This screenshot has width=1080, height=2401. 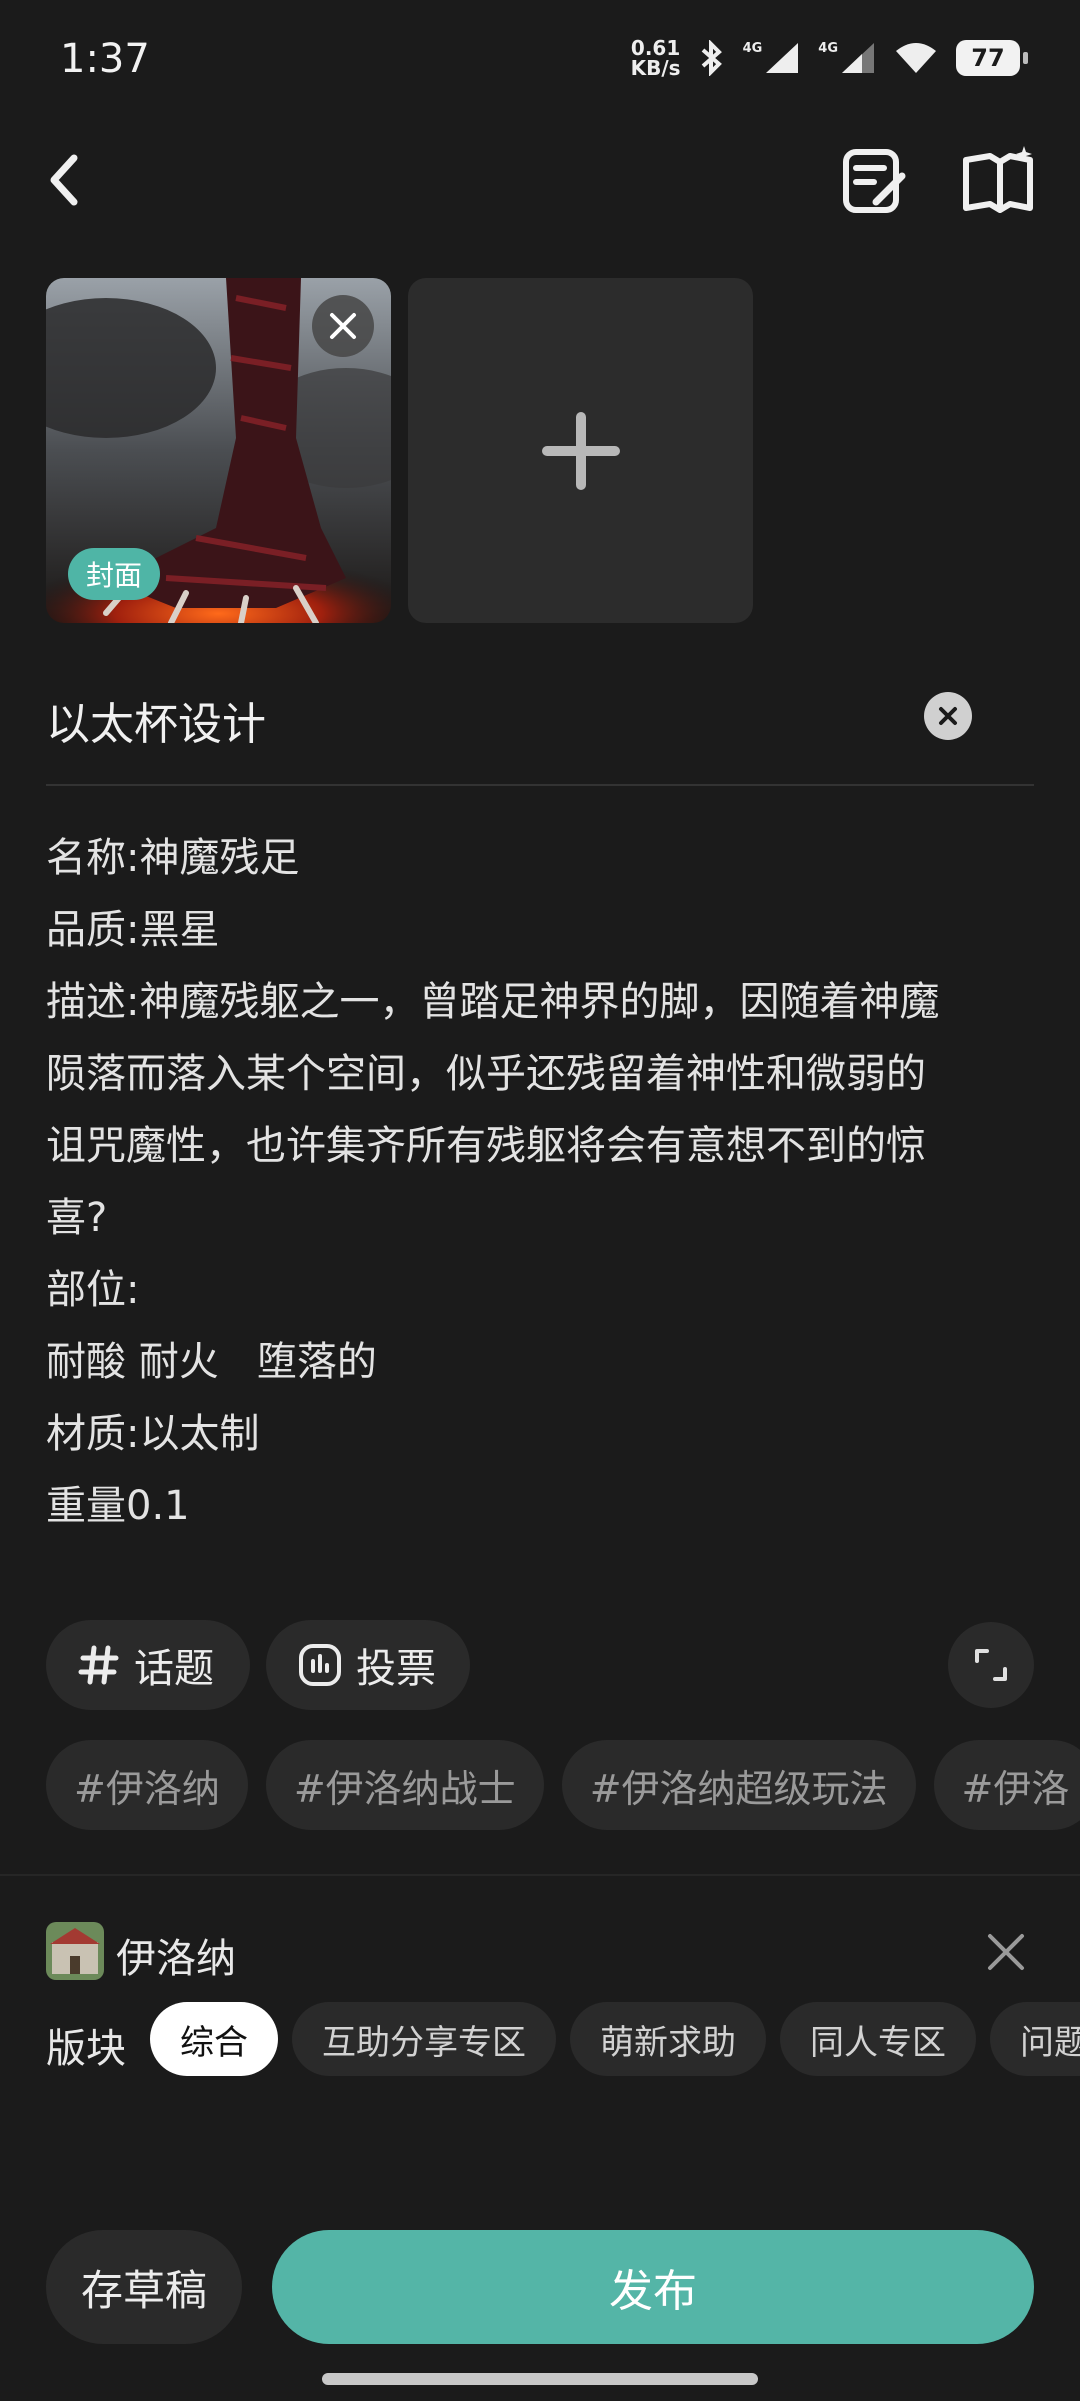 I want to click on content-line: 喜?, so click(x=77, y=1218).